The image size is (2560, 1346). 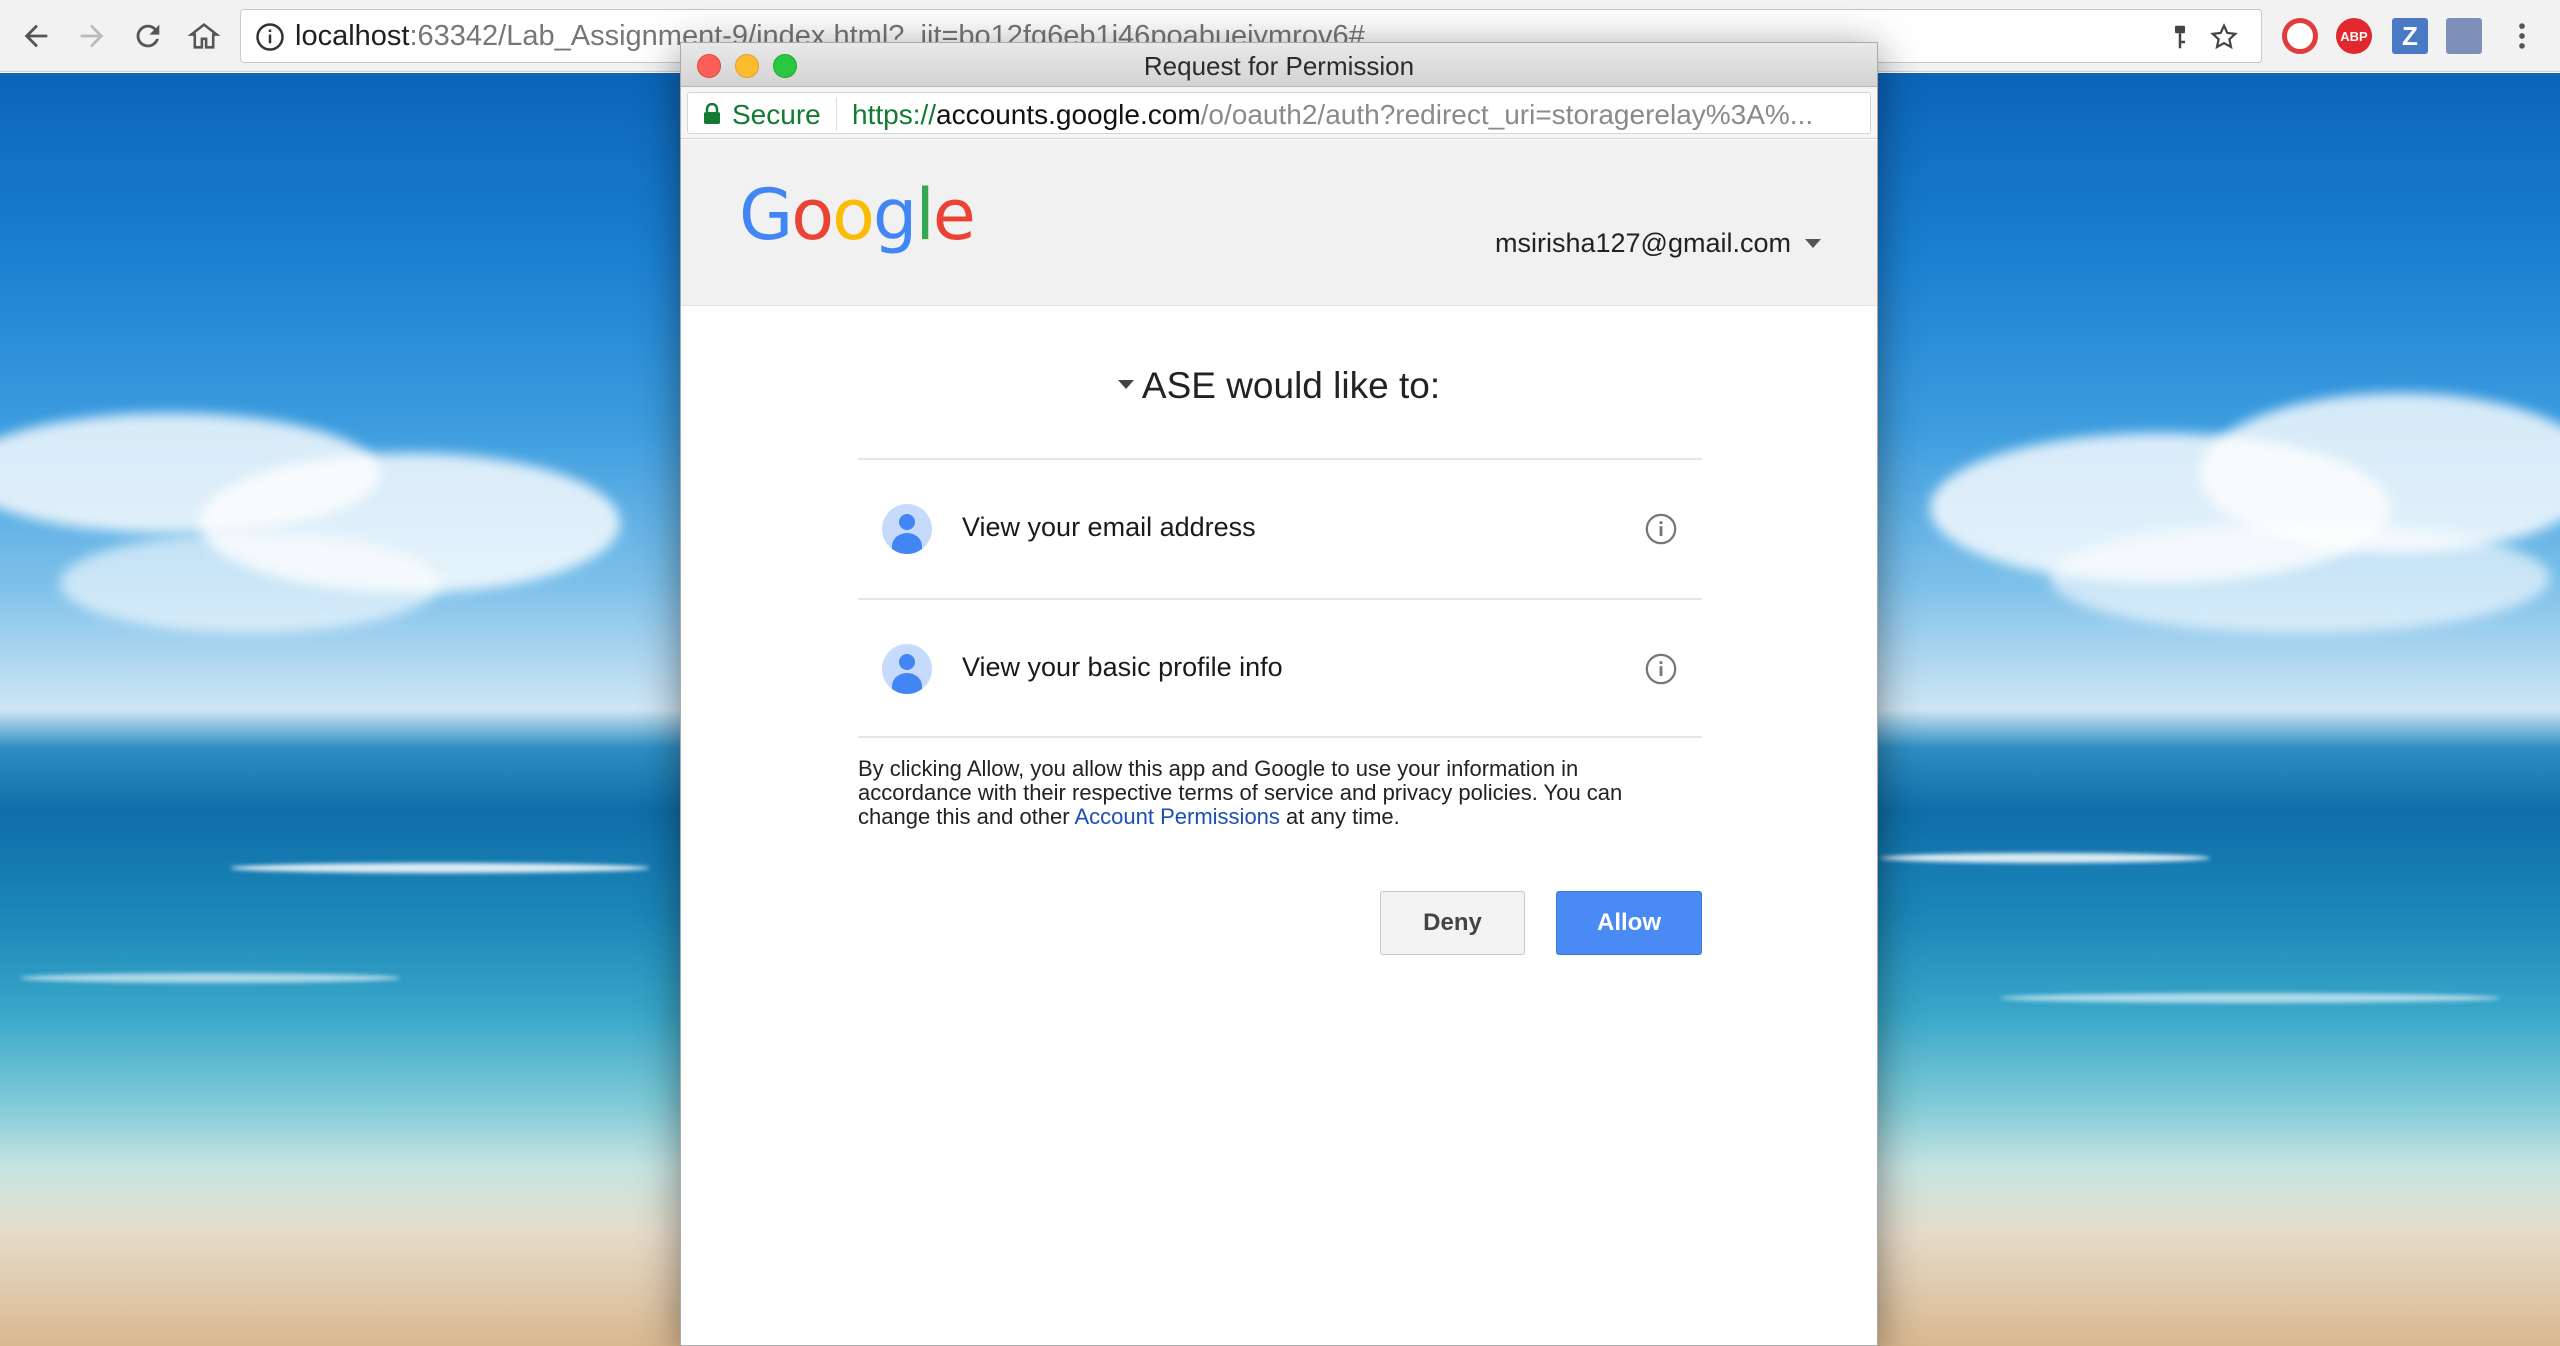 What do you see at coordinates (1122, 667) in the screenshot?
I see `permission-label: View your basic profile info` at bounding box center [1122, 667].